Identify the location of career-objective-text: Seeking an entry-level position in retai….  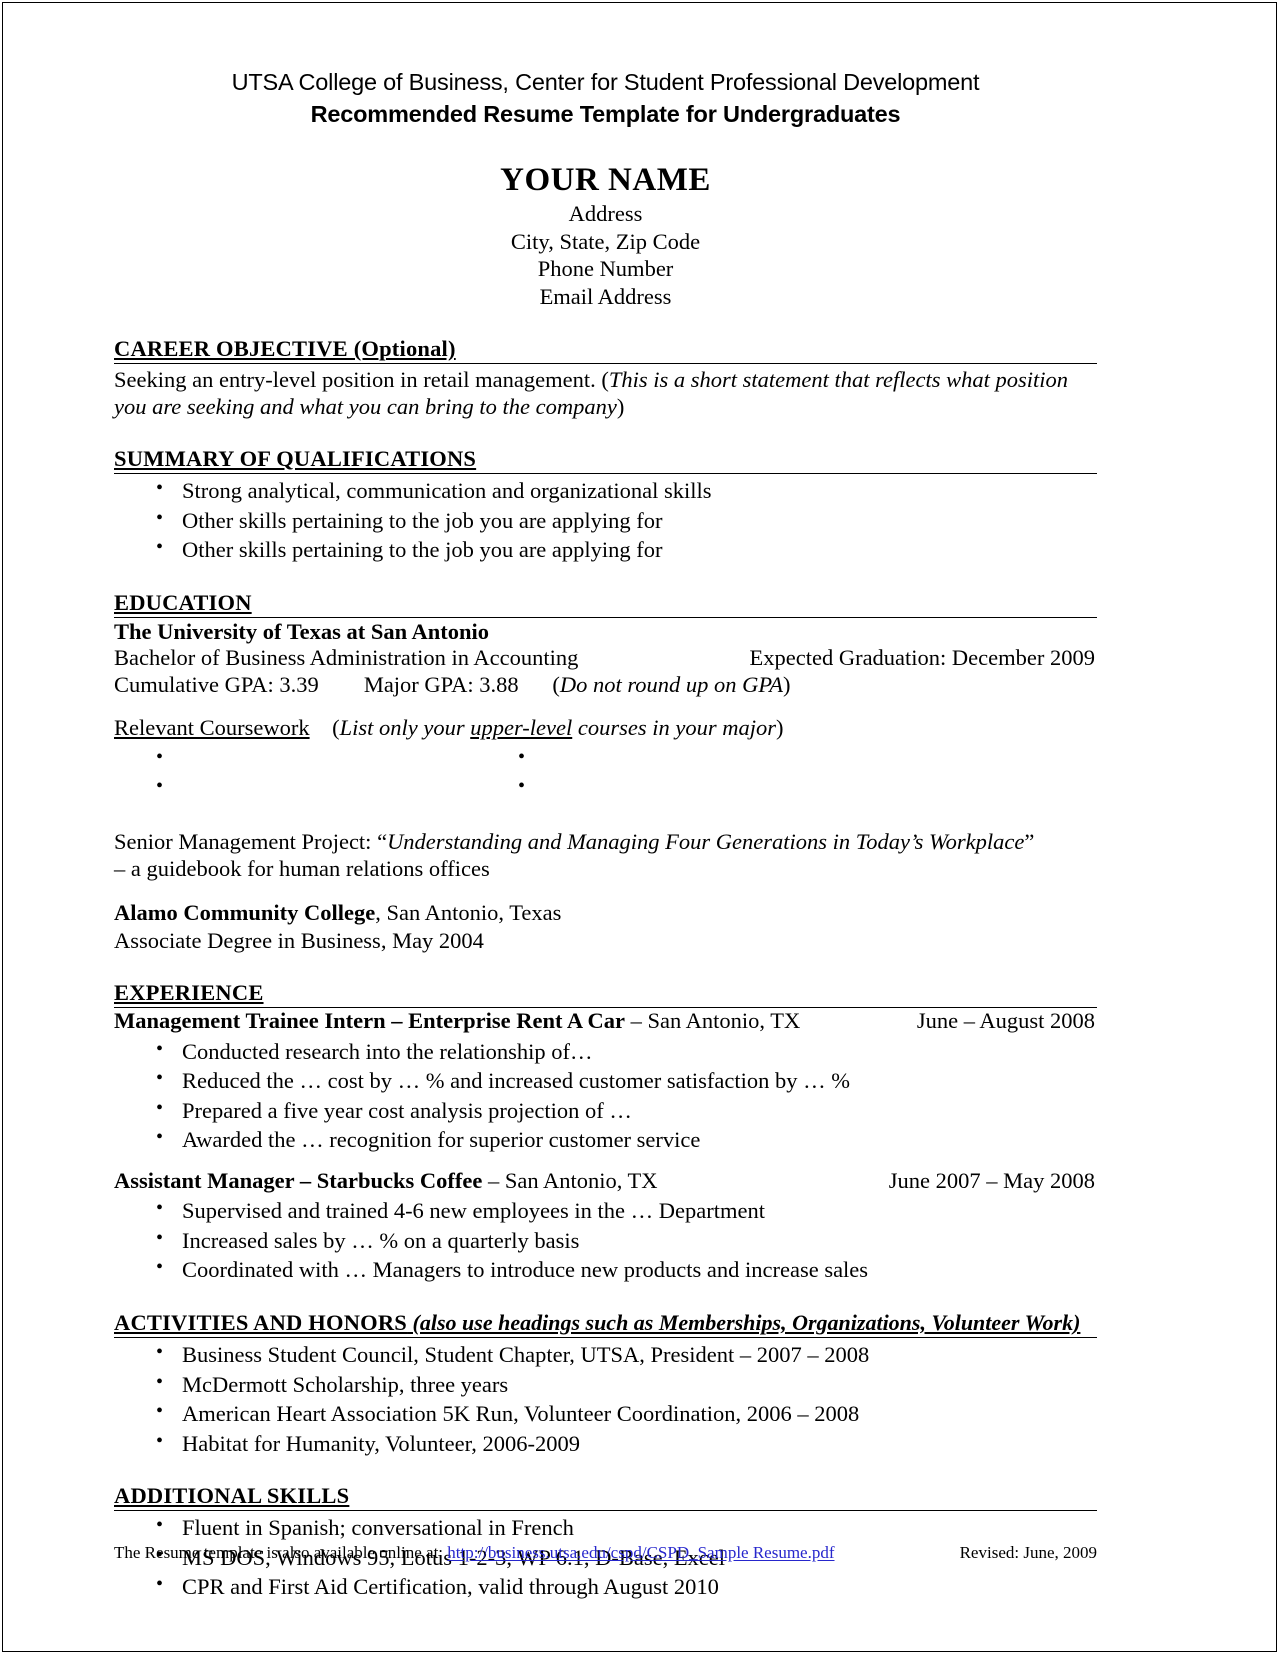
(605, 393).